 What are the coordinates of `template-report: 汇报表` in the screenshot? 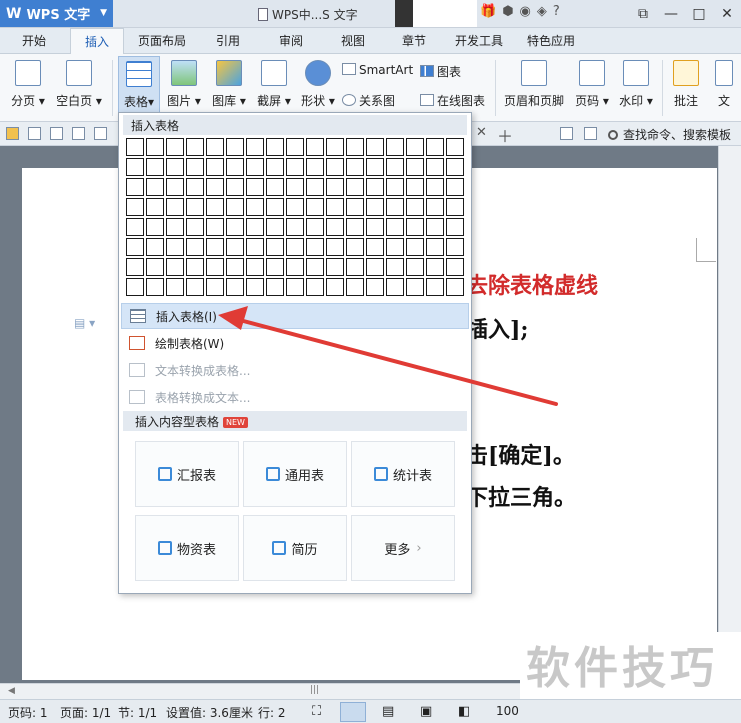 It's located at (187, 474).